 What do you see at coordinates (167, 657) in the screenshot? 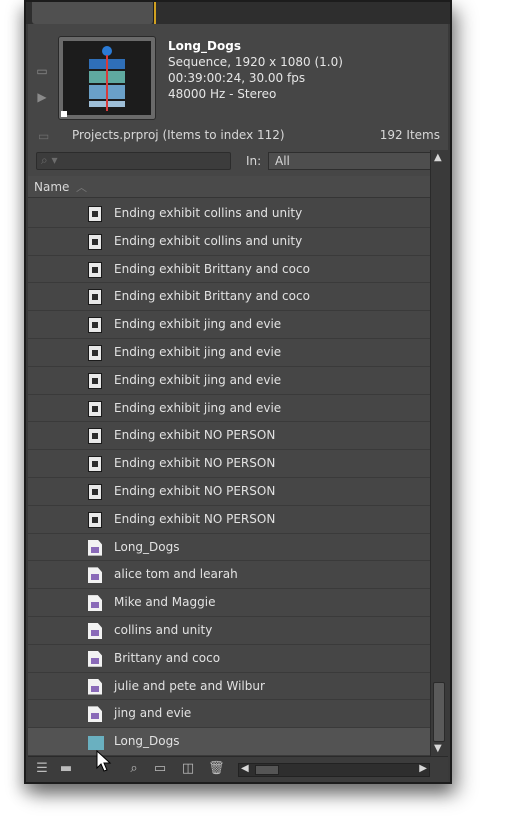
I see `list-item-label: Brittany and coco` at bounding box center [167, 657].